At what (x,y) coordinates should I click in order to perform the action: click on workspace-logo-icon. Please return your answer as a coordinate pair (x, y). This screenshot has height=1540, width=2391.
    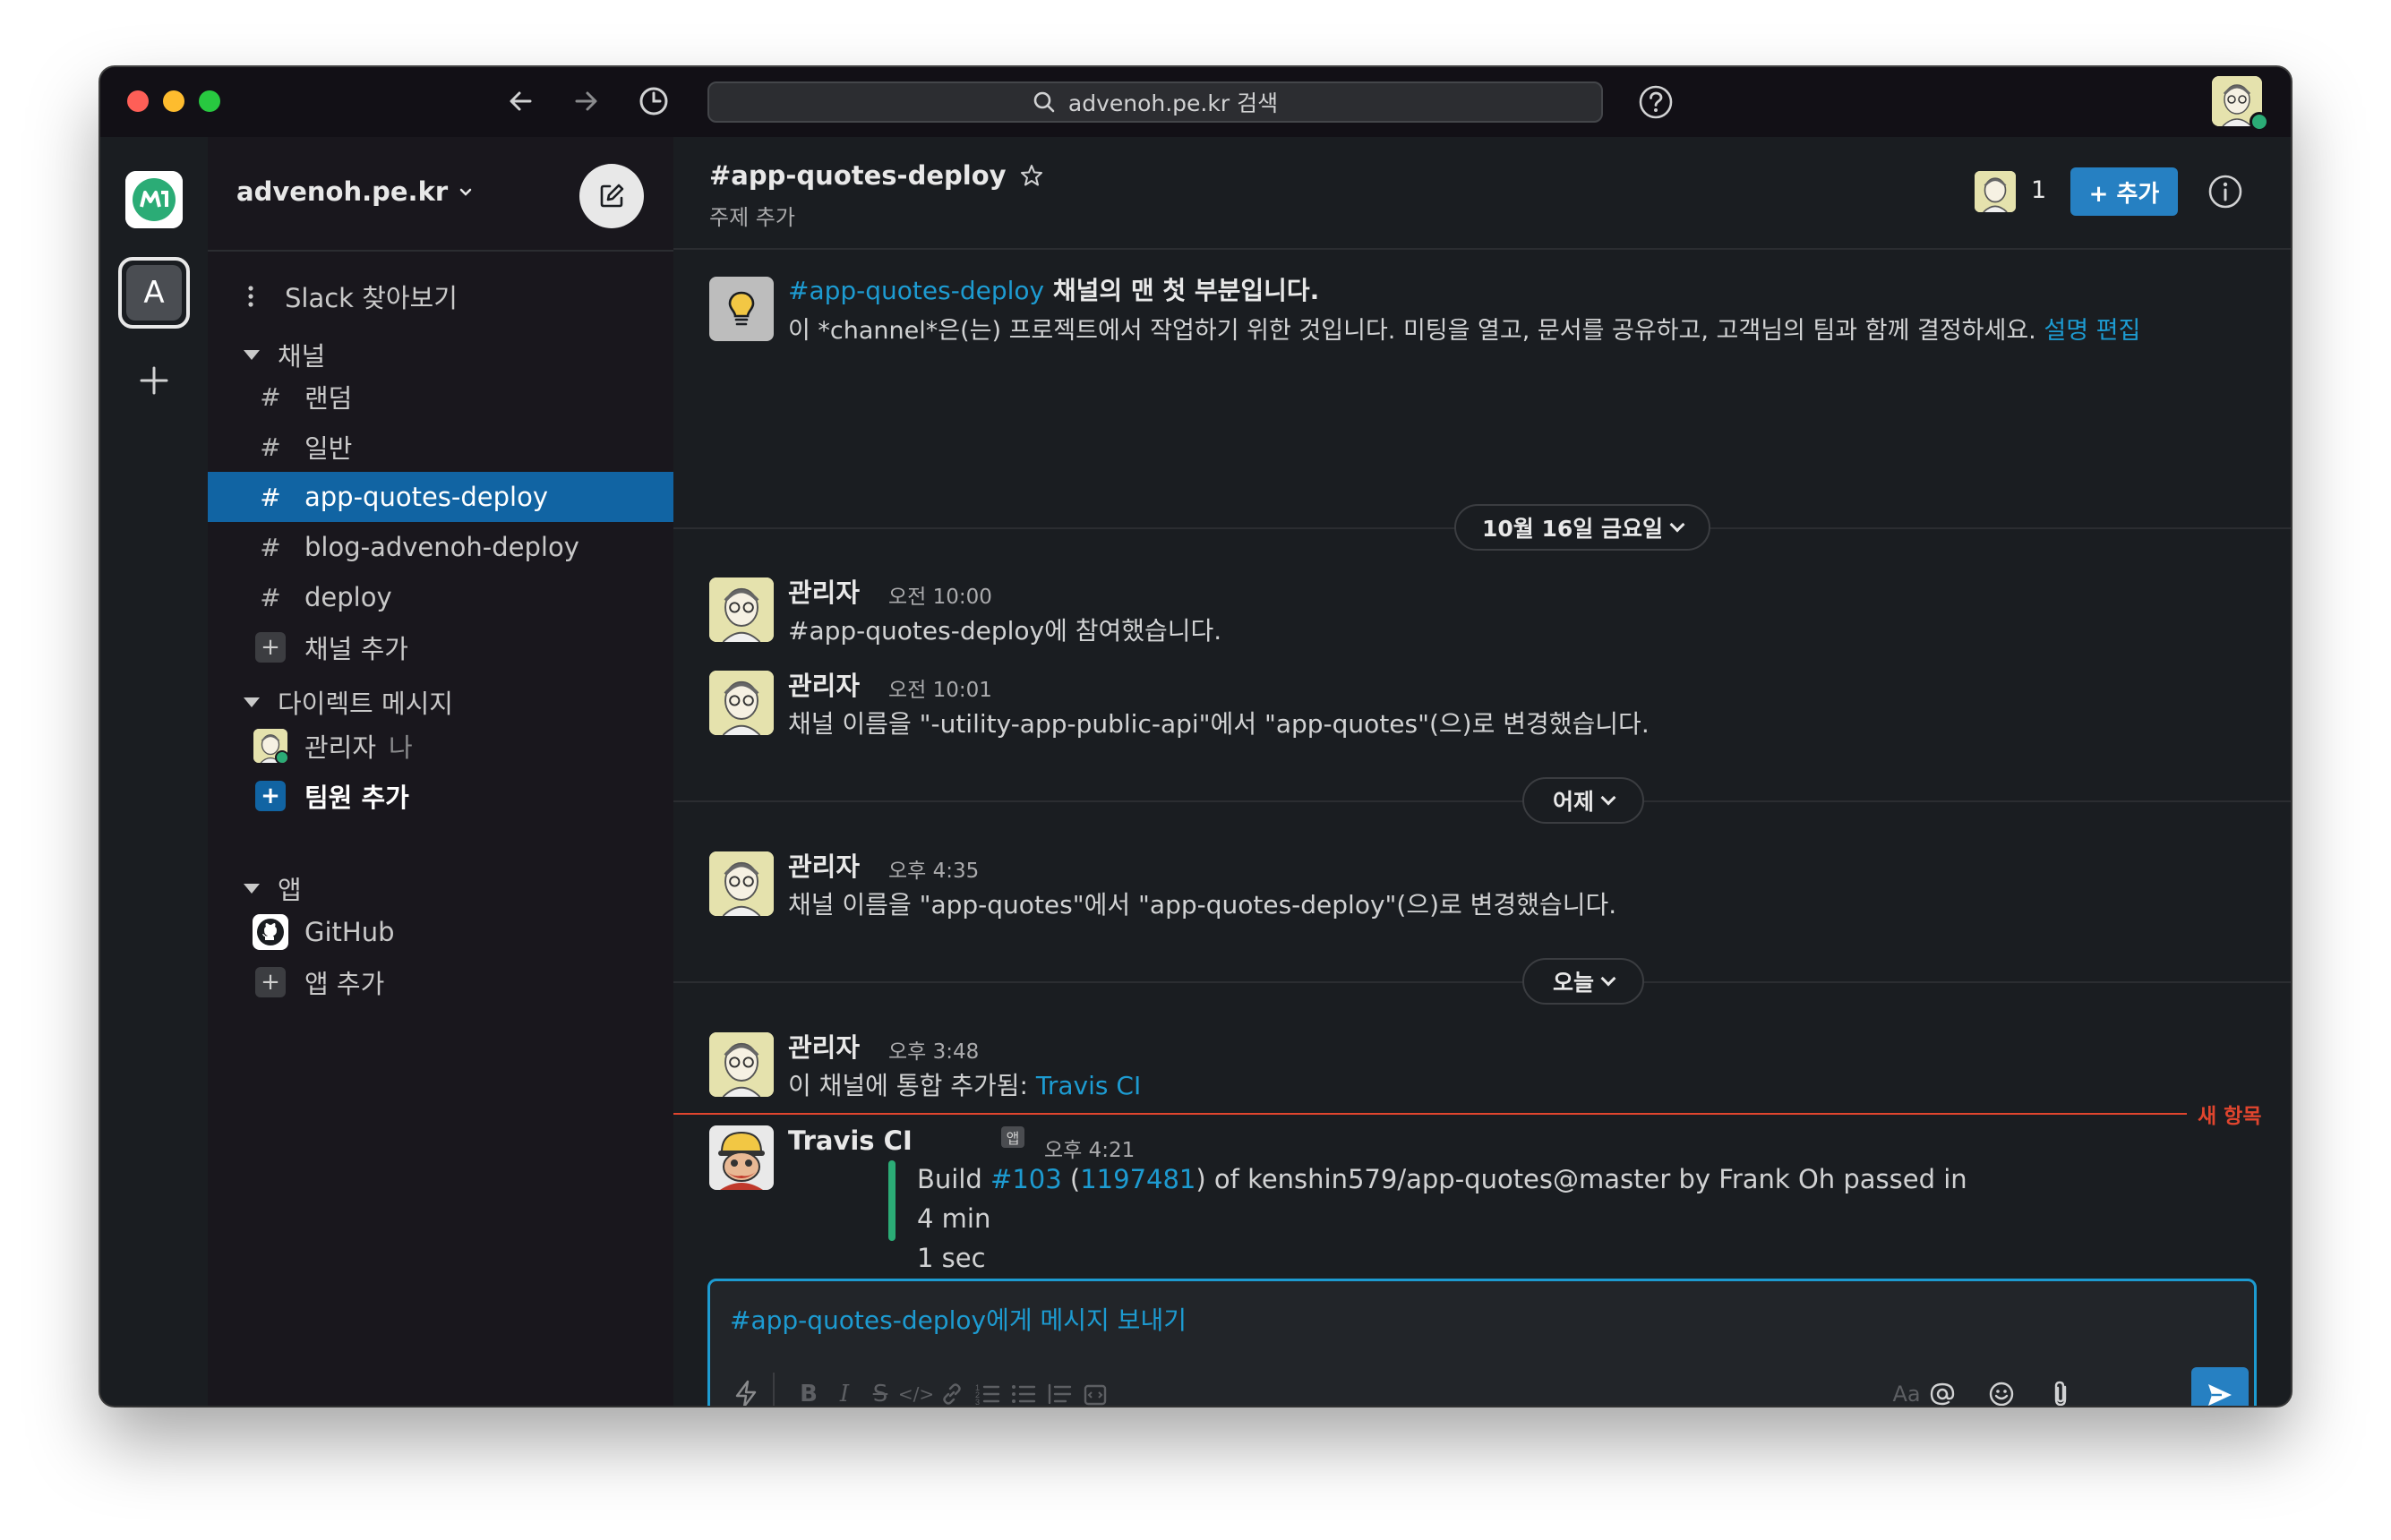
    Looking at the image, I should click on (154, 199).